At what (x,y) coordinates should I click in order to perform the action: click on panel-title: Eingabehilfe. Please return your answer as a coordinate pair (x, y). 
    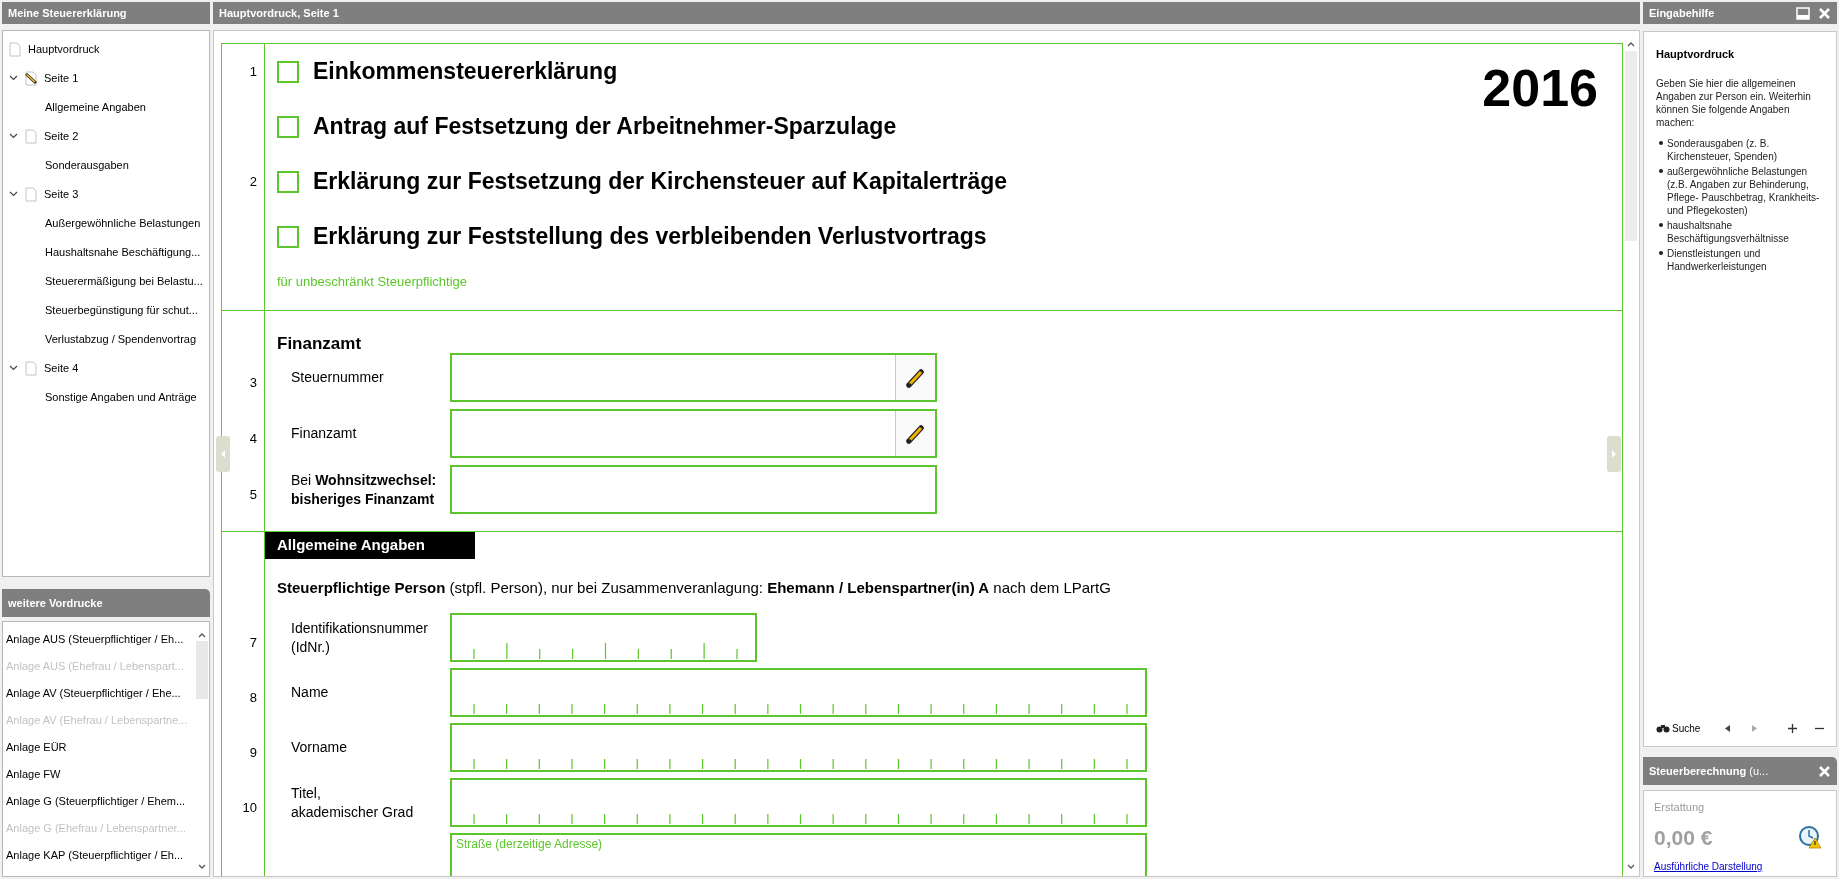
    Looking at the image, I should click on (1682, 13).